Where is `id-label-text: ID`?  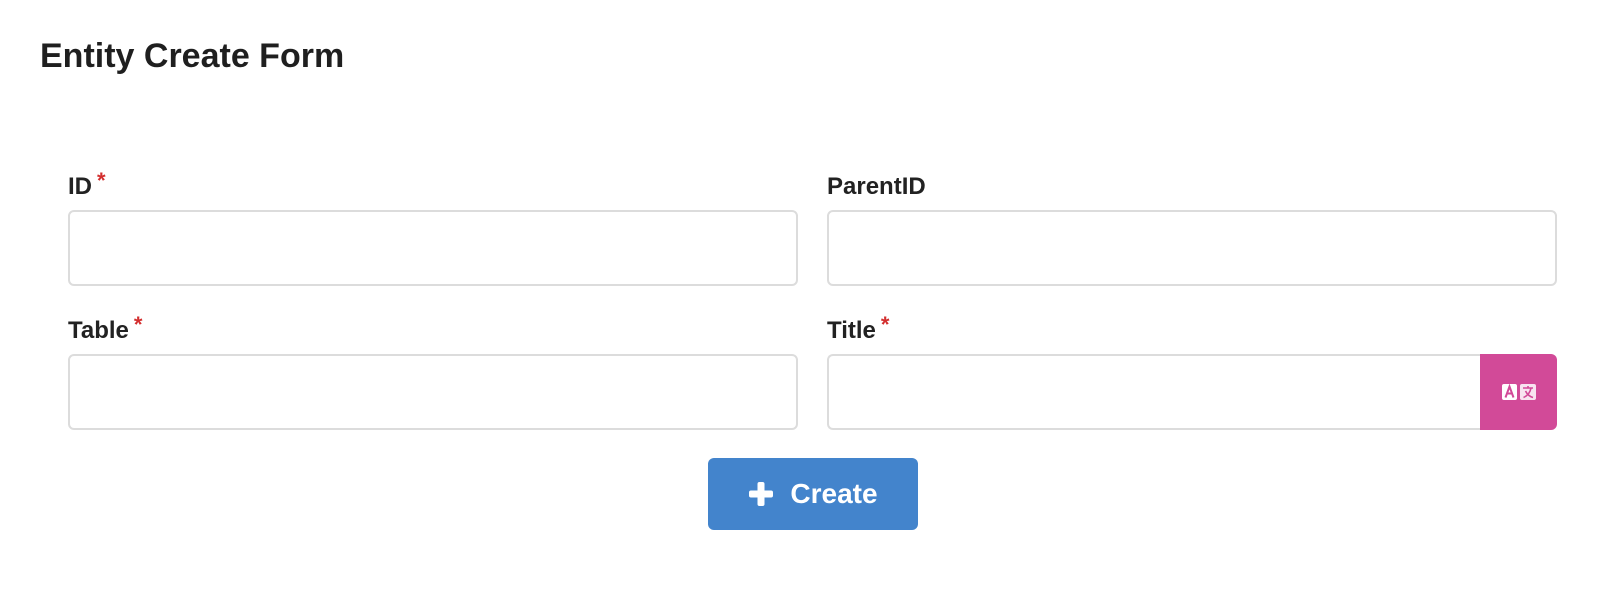
id-label-text: ID is located at coordinates (80, 186).